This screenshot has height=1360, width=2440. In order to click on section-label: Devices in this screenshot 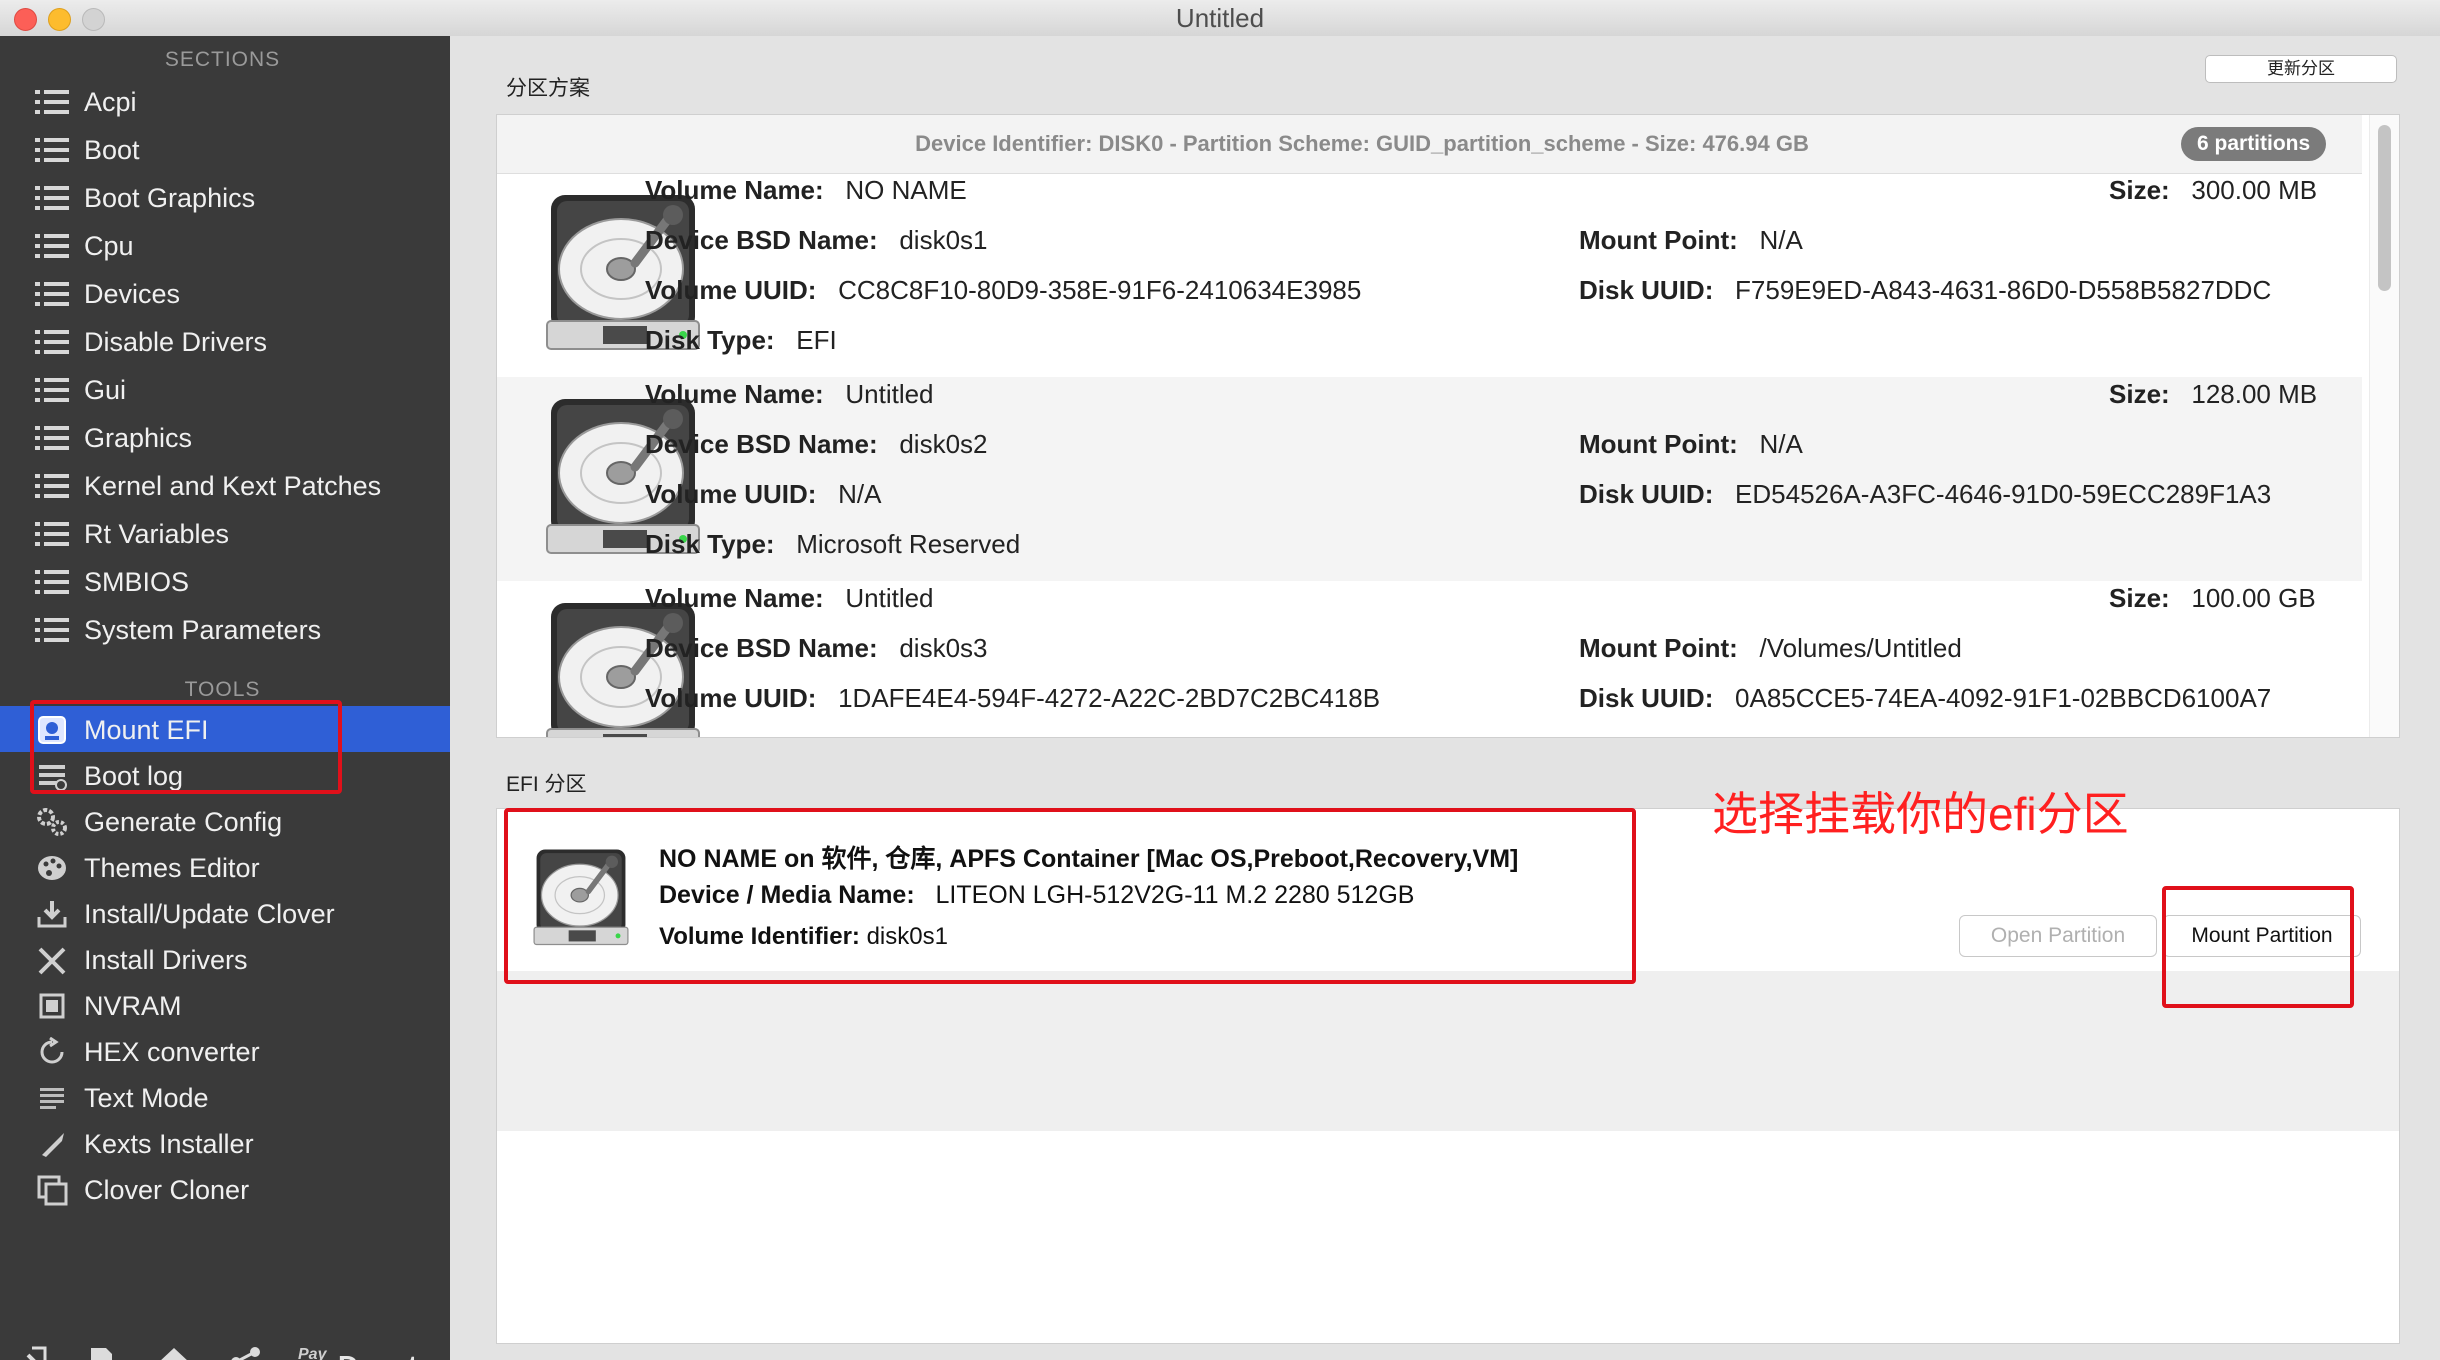, I will do `click(132, 294)`.